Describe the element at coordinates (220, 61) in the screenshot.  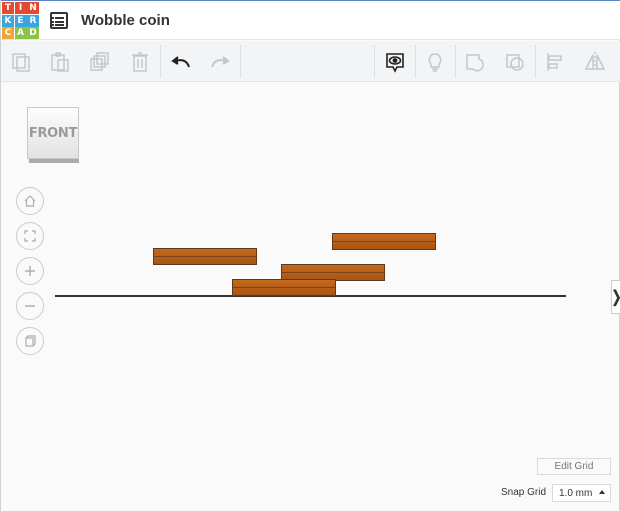
I see `redo-icon` at that location.